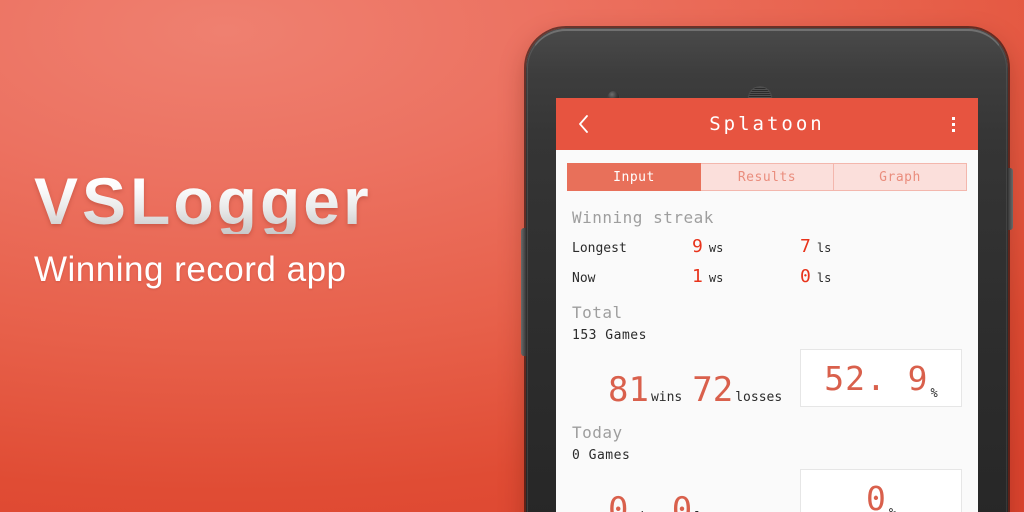  What do you see at coordinates (597, 432) in the screenshot?
I see `today-heading: Today` at bounding box center [597, 432].